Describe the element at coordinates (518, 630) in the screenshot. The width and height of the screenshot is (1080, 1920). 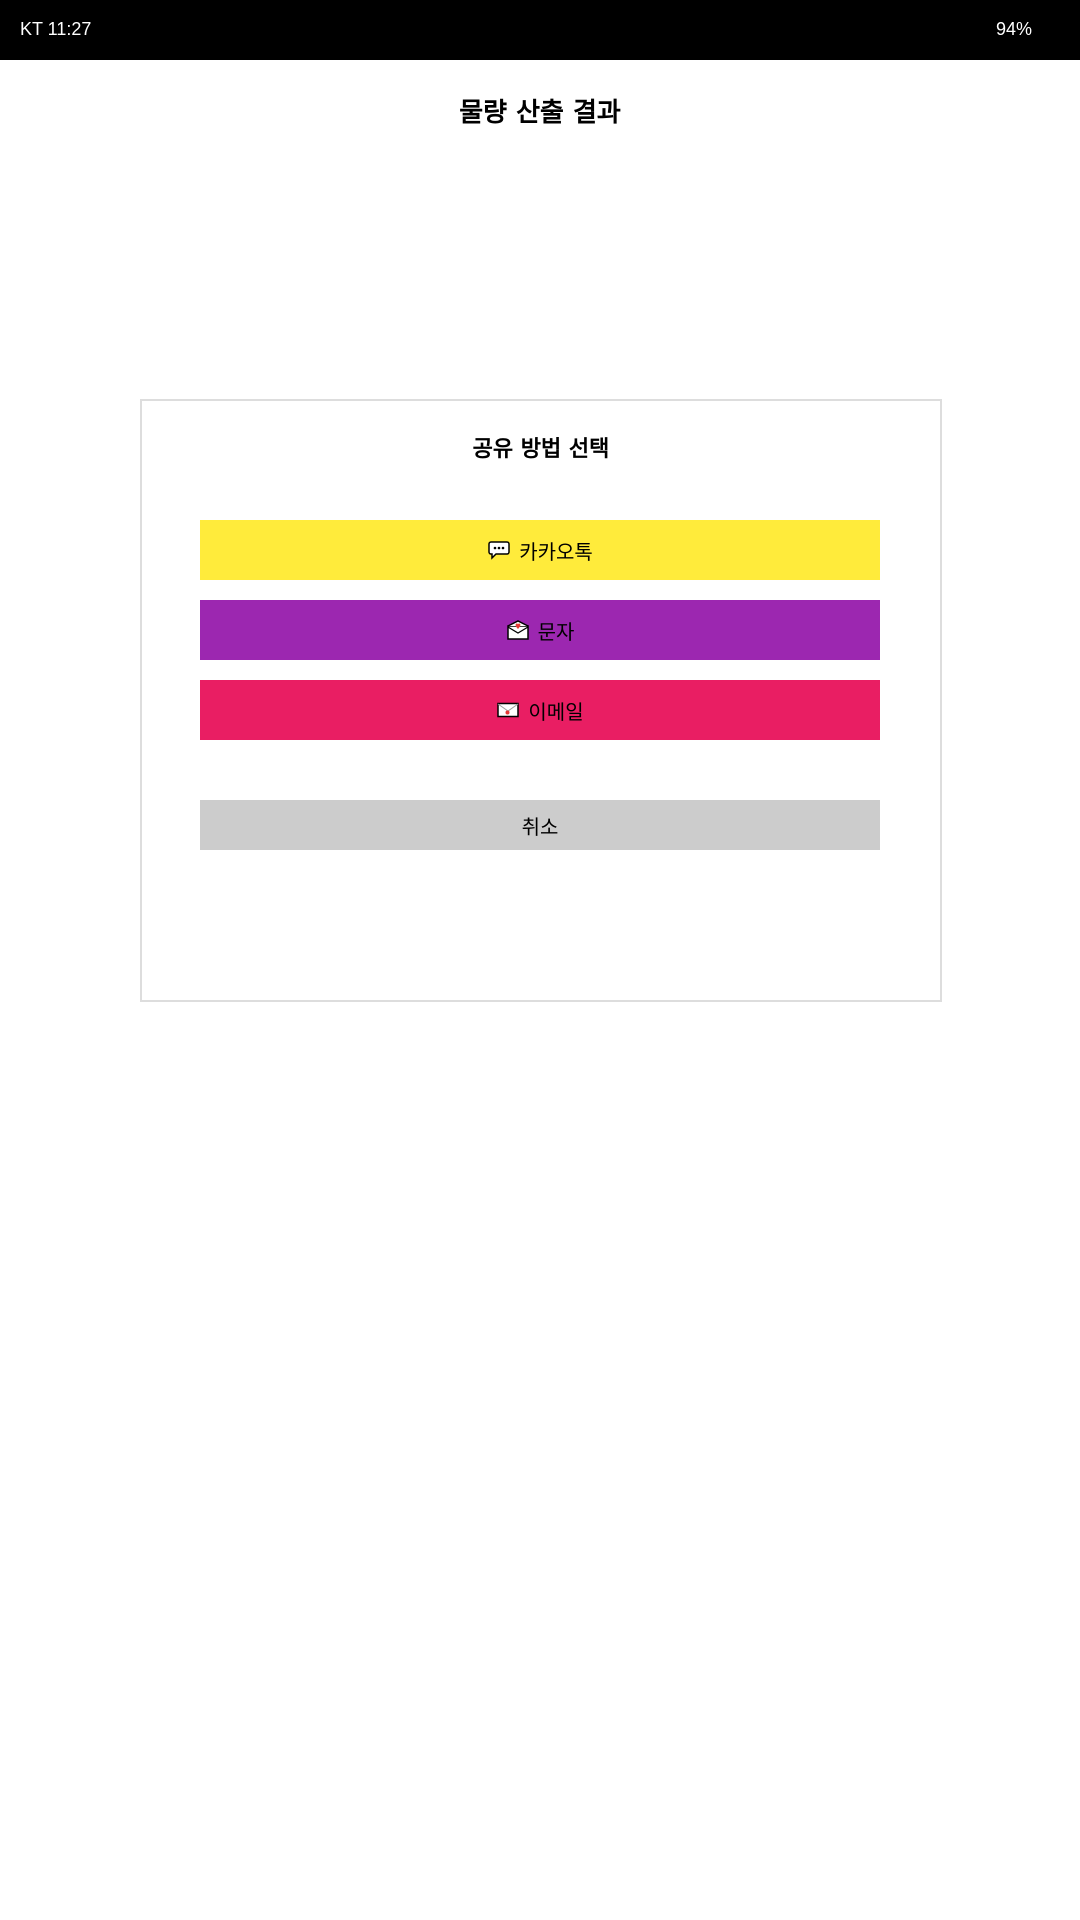
I see `envelope-with-heart-icon` at that location.